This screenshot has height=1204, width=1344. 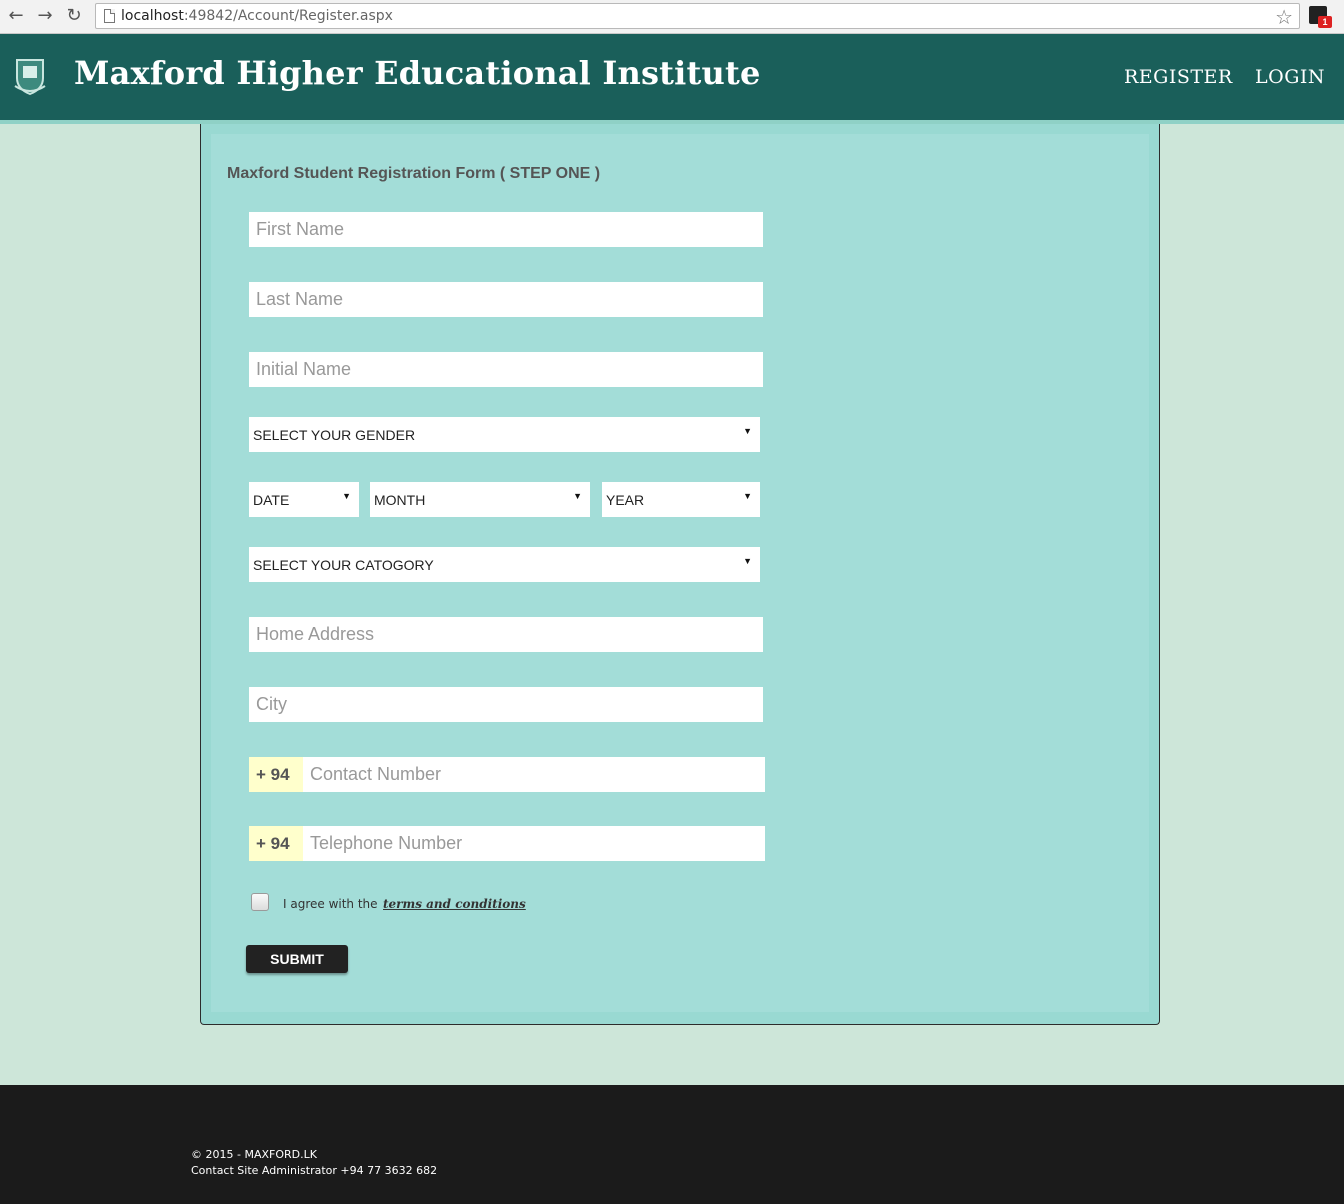 I want to click on category-select: SELECT YOUR CATOGORY ▼, so click(x=504, y=564).